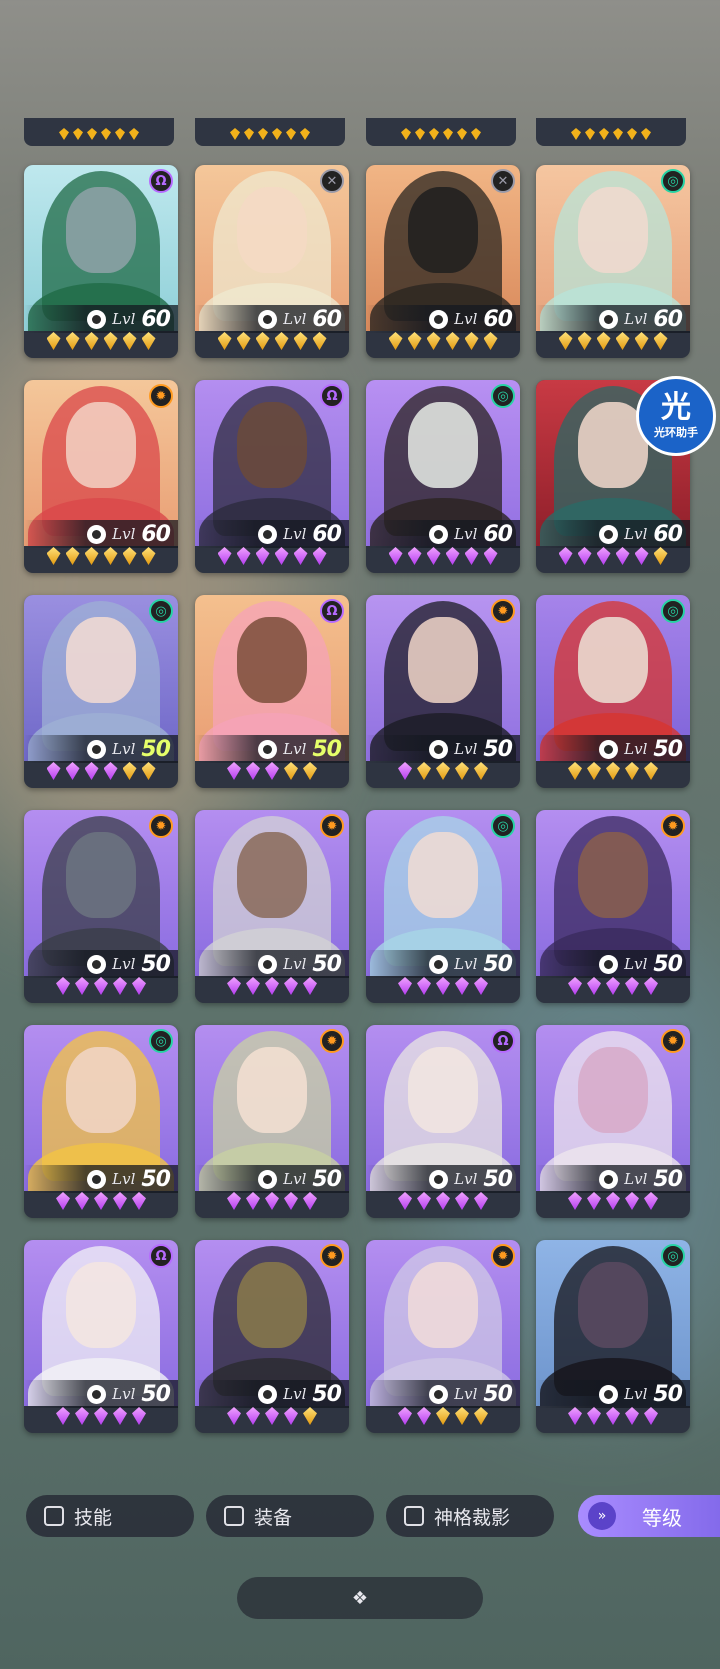 This screenshot has width=720, height=1669. I want to click on collapse-handle: ❖, so click(360, 1598).